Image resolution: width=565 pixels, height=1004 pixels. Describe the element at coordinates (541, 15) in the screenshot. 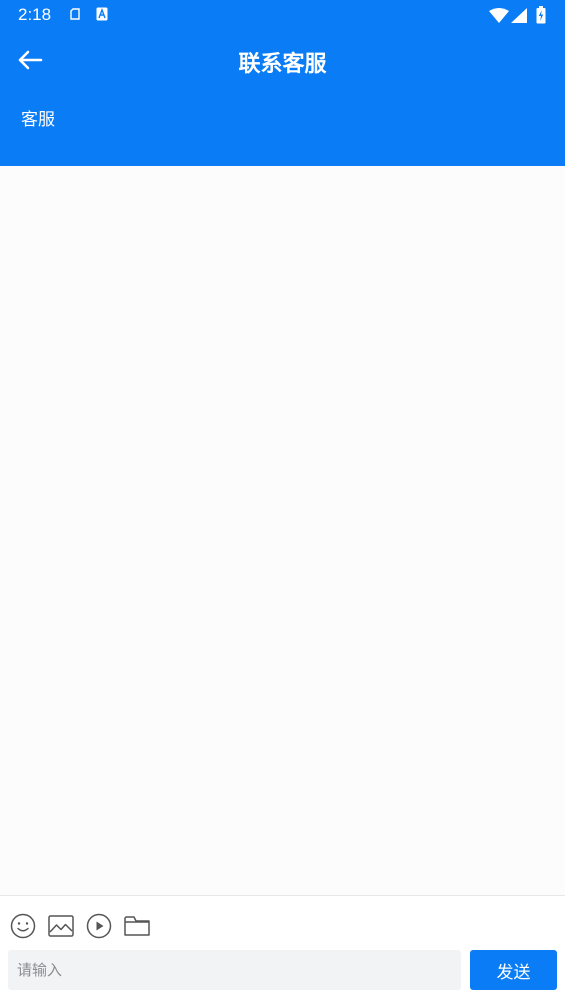

I see `battery-charging-icon` at that location.